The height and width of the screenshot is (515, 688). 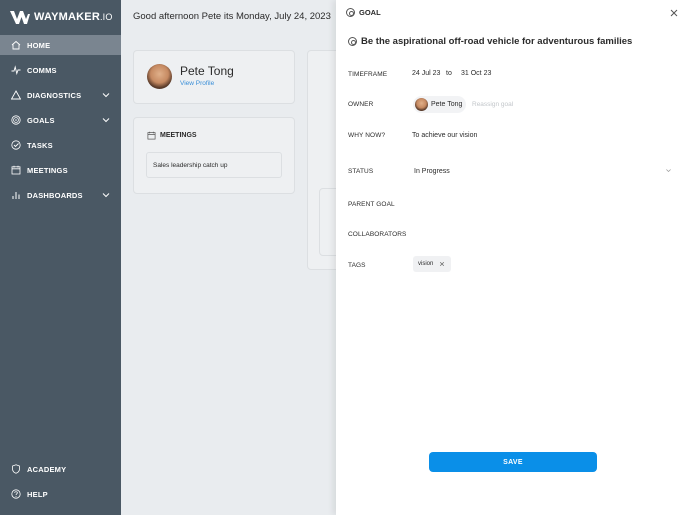 What do you see at coordinates (674, 13) in the screenshot?
I see `close-icon` at bounding box center [674, 13].